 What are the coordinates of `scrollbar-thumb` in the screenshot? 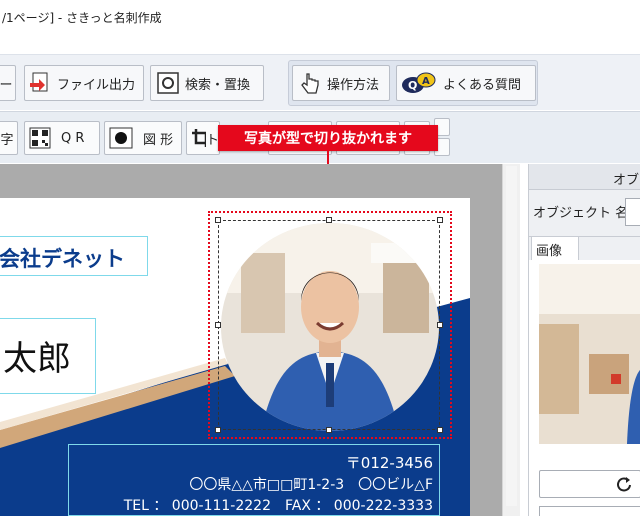 It's located at (511, 336).